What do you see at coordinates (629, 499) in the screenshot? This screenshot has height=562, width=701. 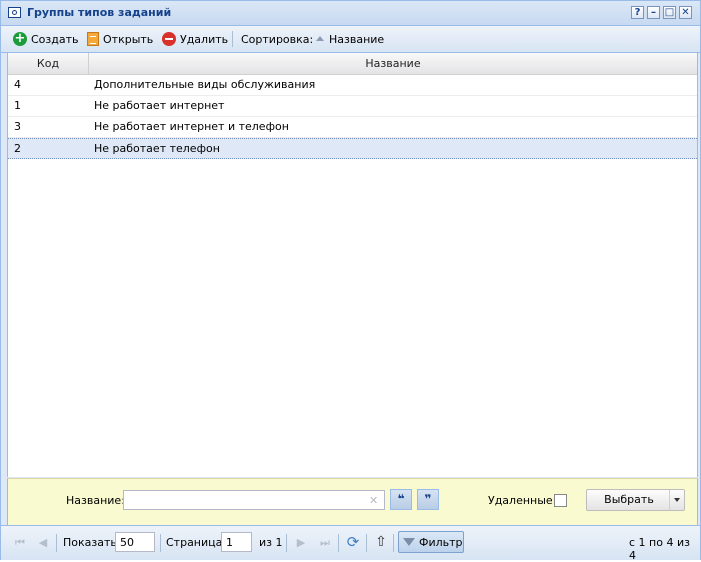 I see `select-button-label: Выбрать` at bounding box center [629, 499].